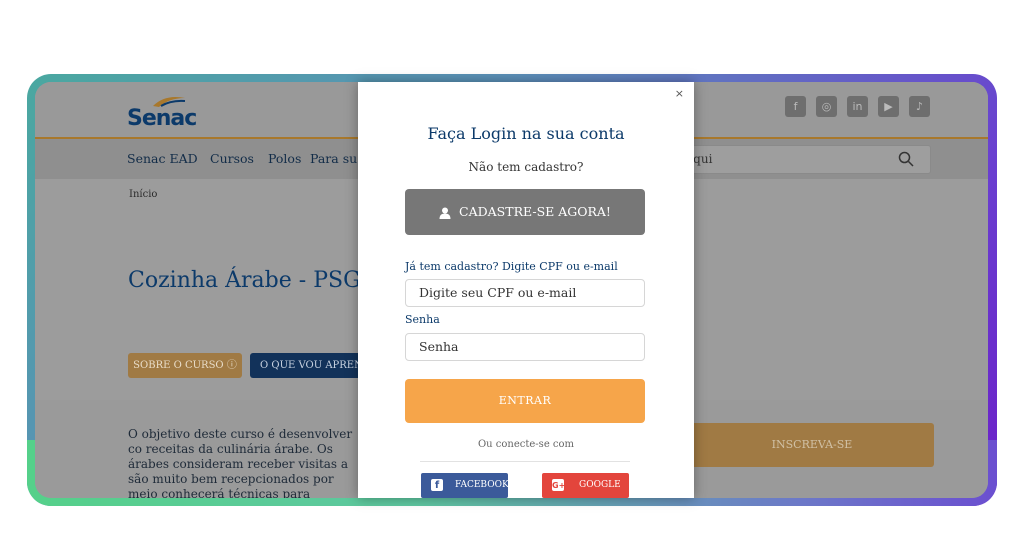 This screenshot has width=1024, height=536. I want to click on cadastre-se-button: CADASTRE-SE AGORA!, so click(525, 212).